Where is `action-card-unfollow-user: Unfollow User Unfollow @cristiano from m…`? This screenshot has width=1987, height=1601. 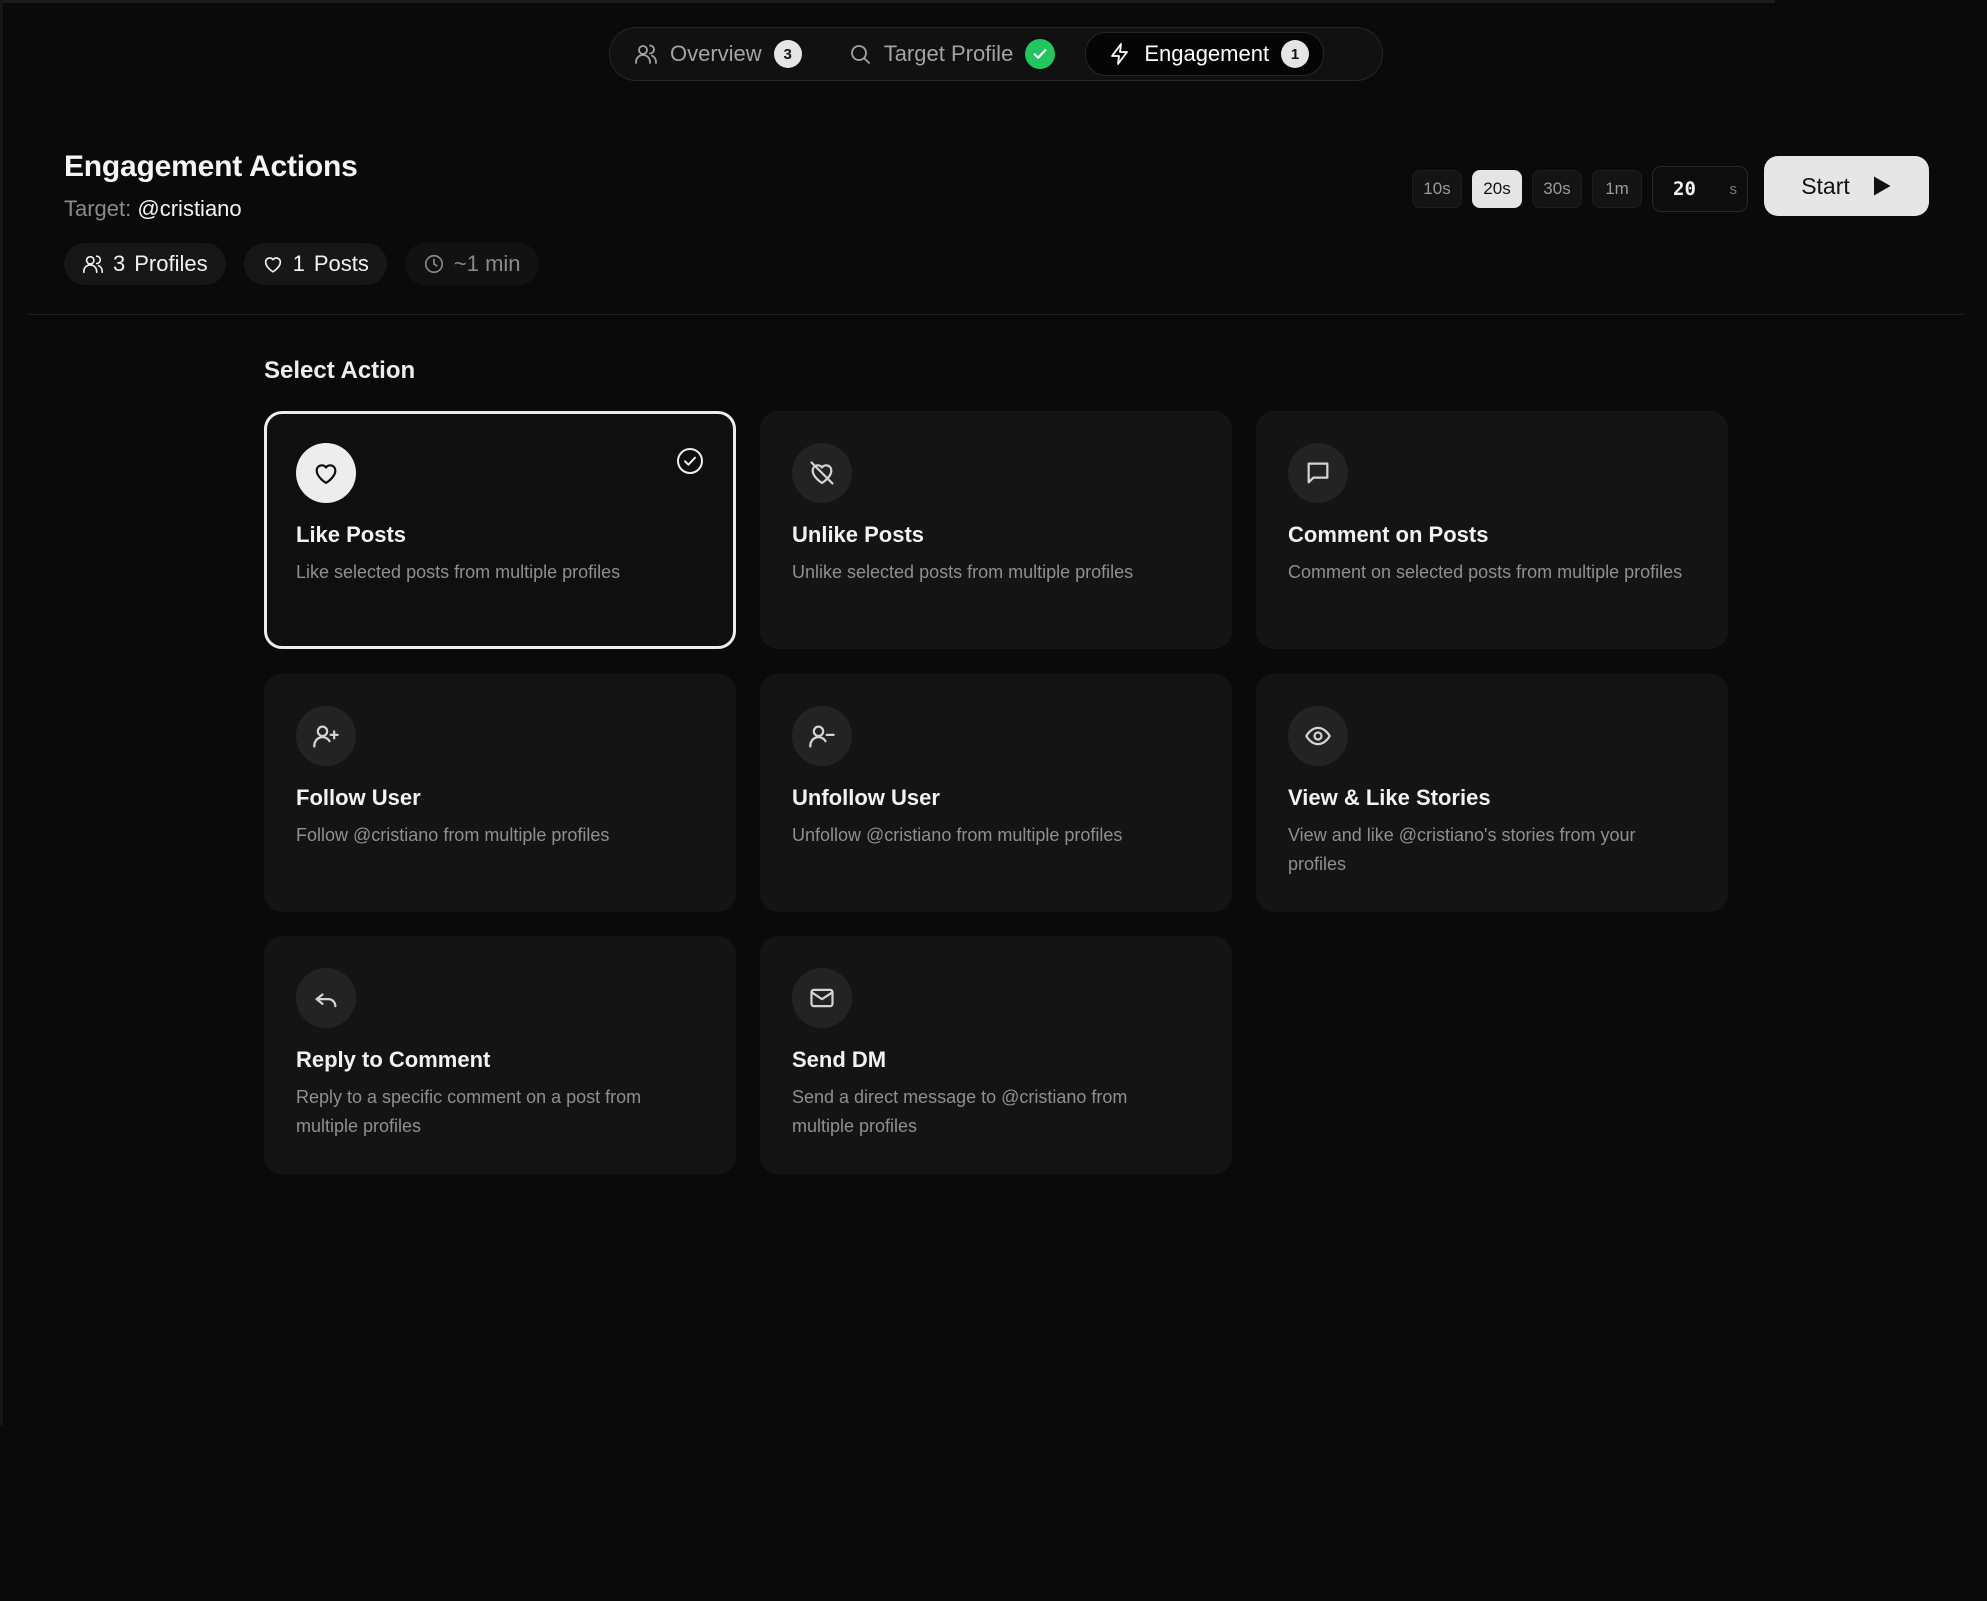 action-card-unfollow-user: Unfollow User Unfollow @cristiano from m… is located at coordinates (996, 793).